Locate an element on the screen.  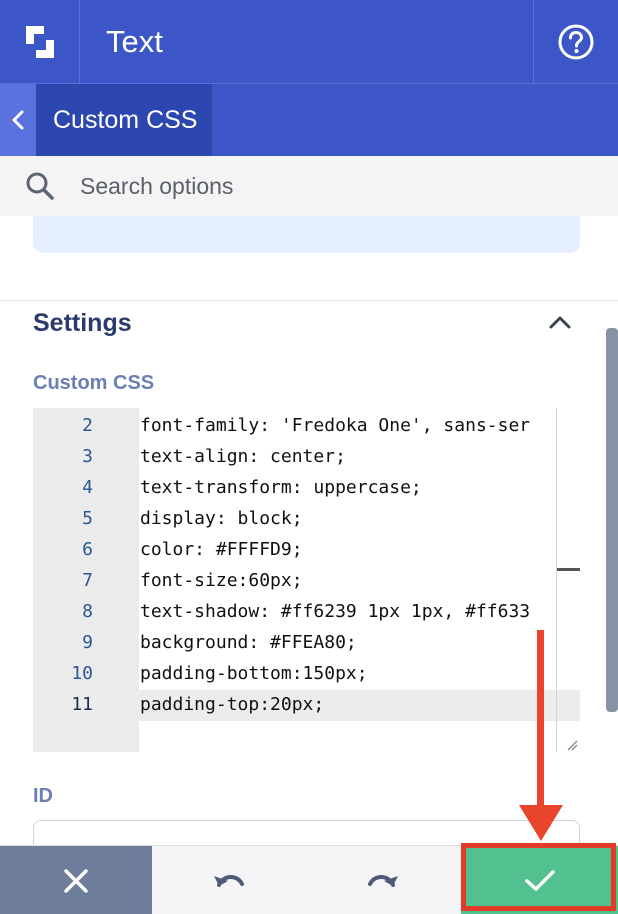
search-input is located at coordinates (320, 186).